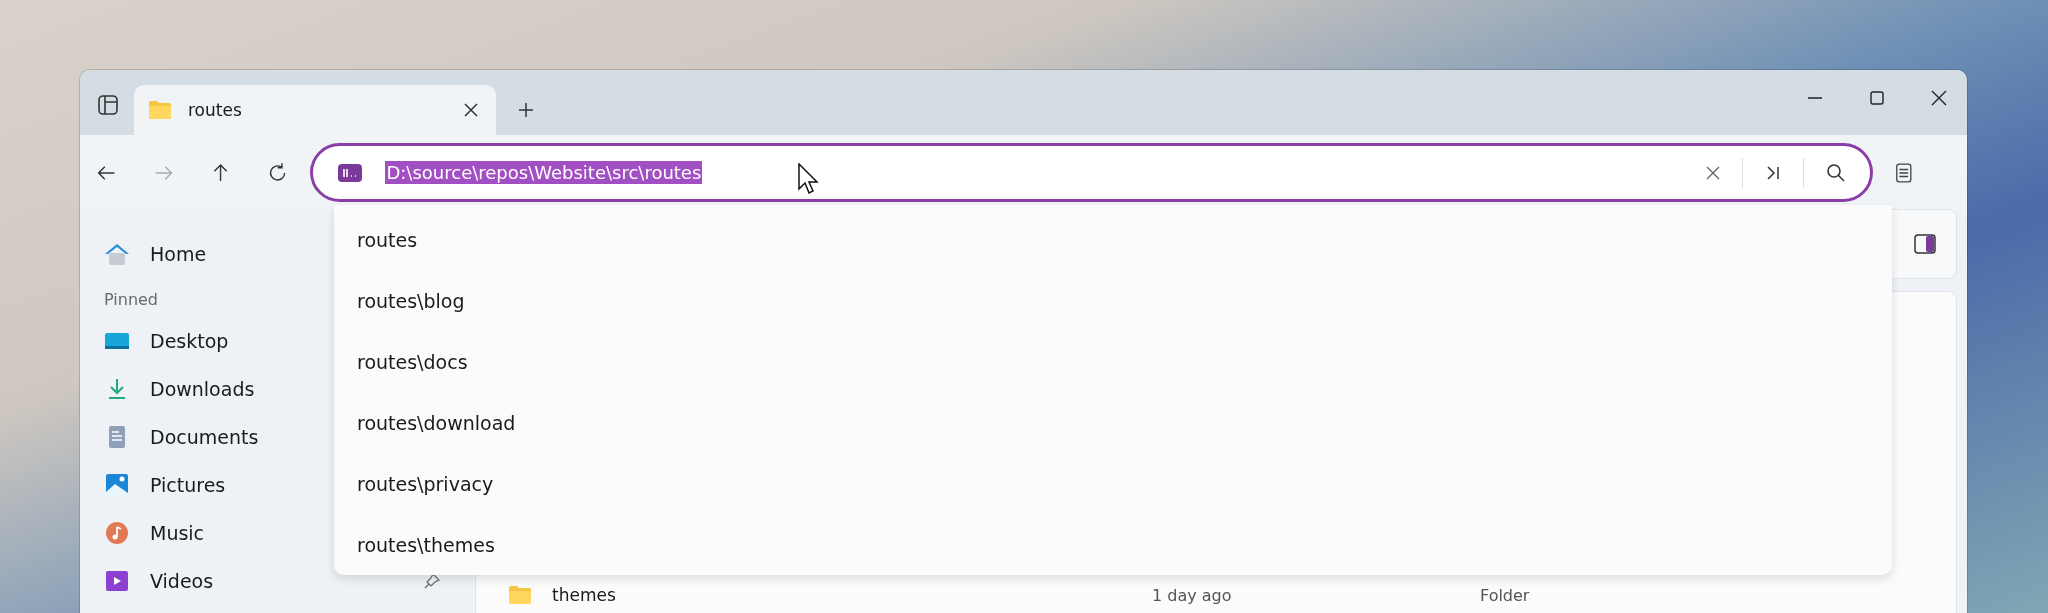 This screenshot has height=613, width=2048. I want to click on preview-pane-icon, so click(1925, 244).